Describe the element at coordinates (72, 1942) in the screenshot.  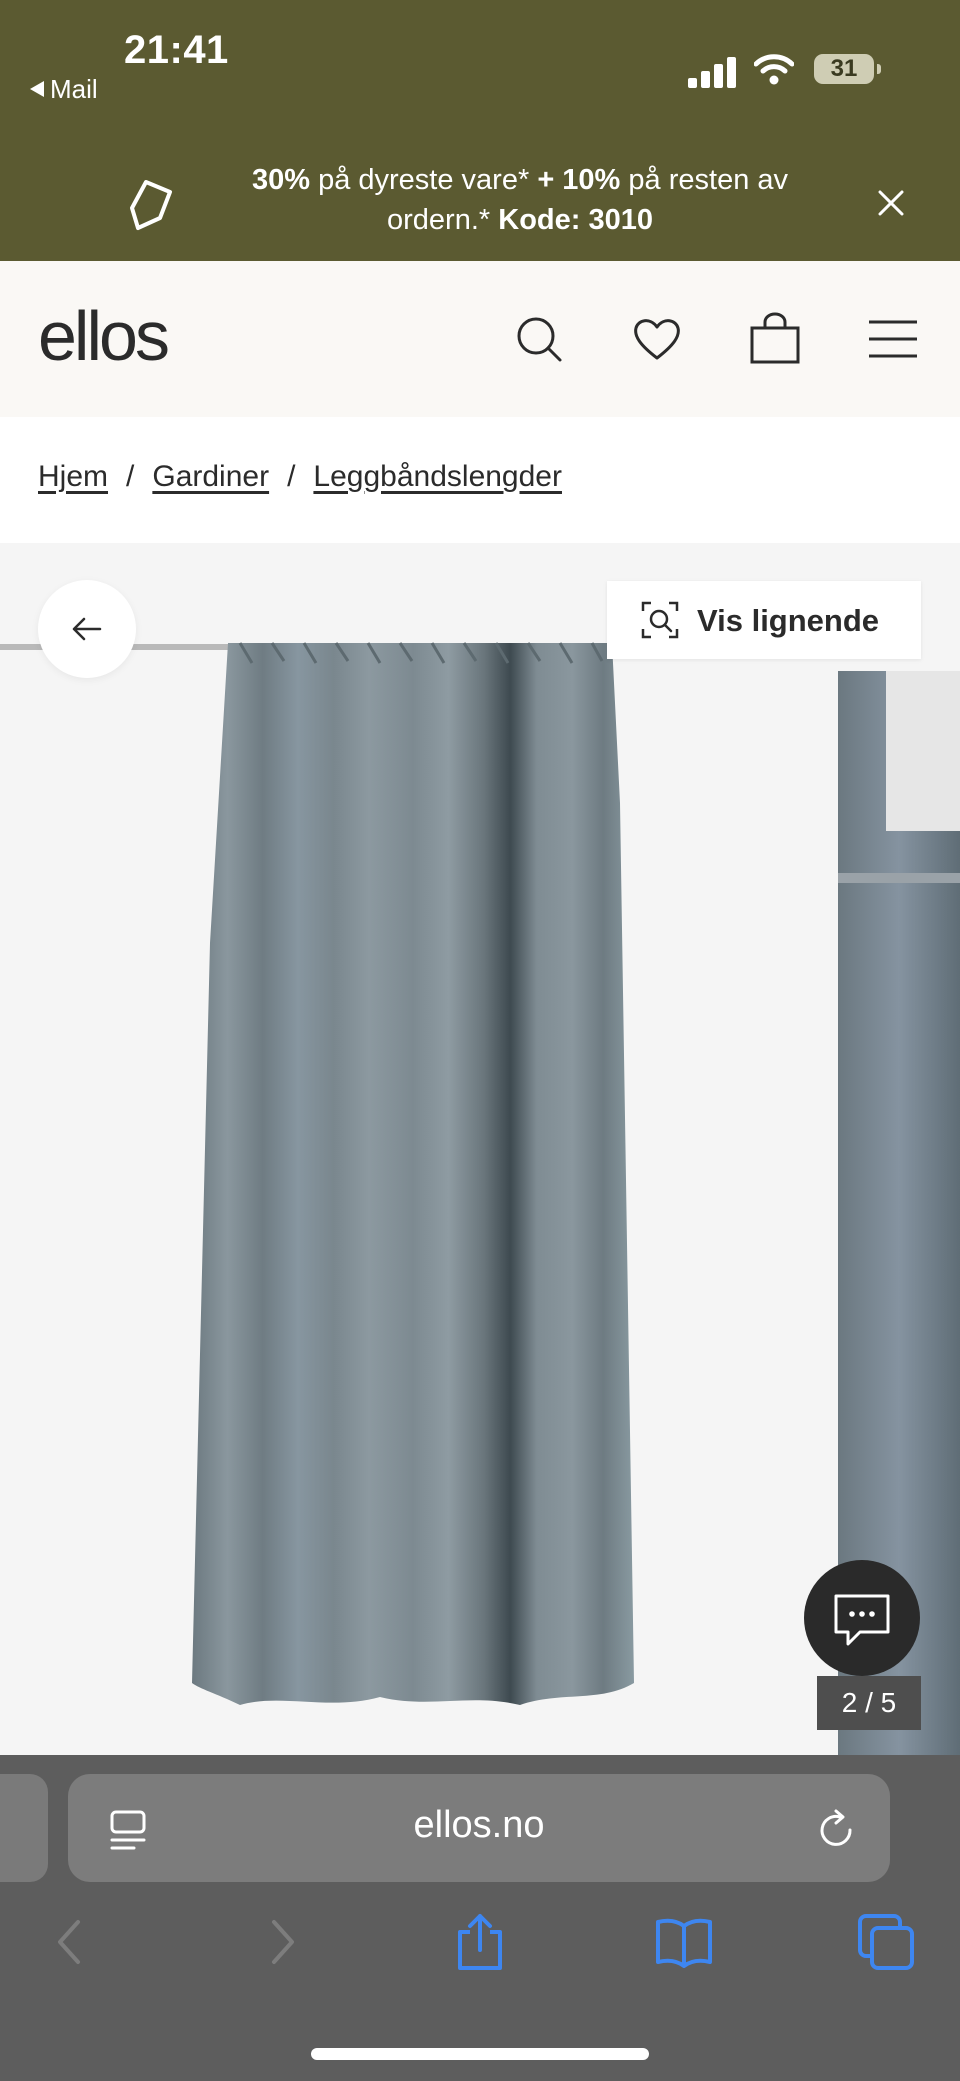
I see `back-nav-icon` at that location.